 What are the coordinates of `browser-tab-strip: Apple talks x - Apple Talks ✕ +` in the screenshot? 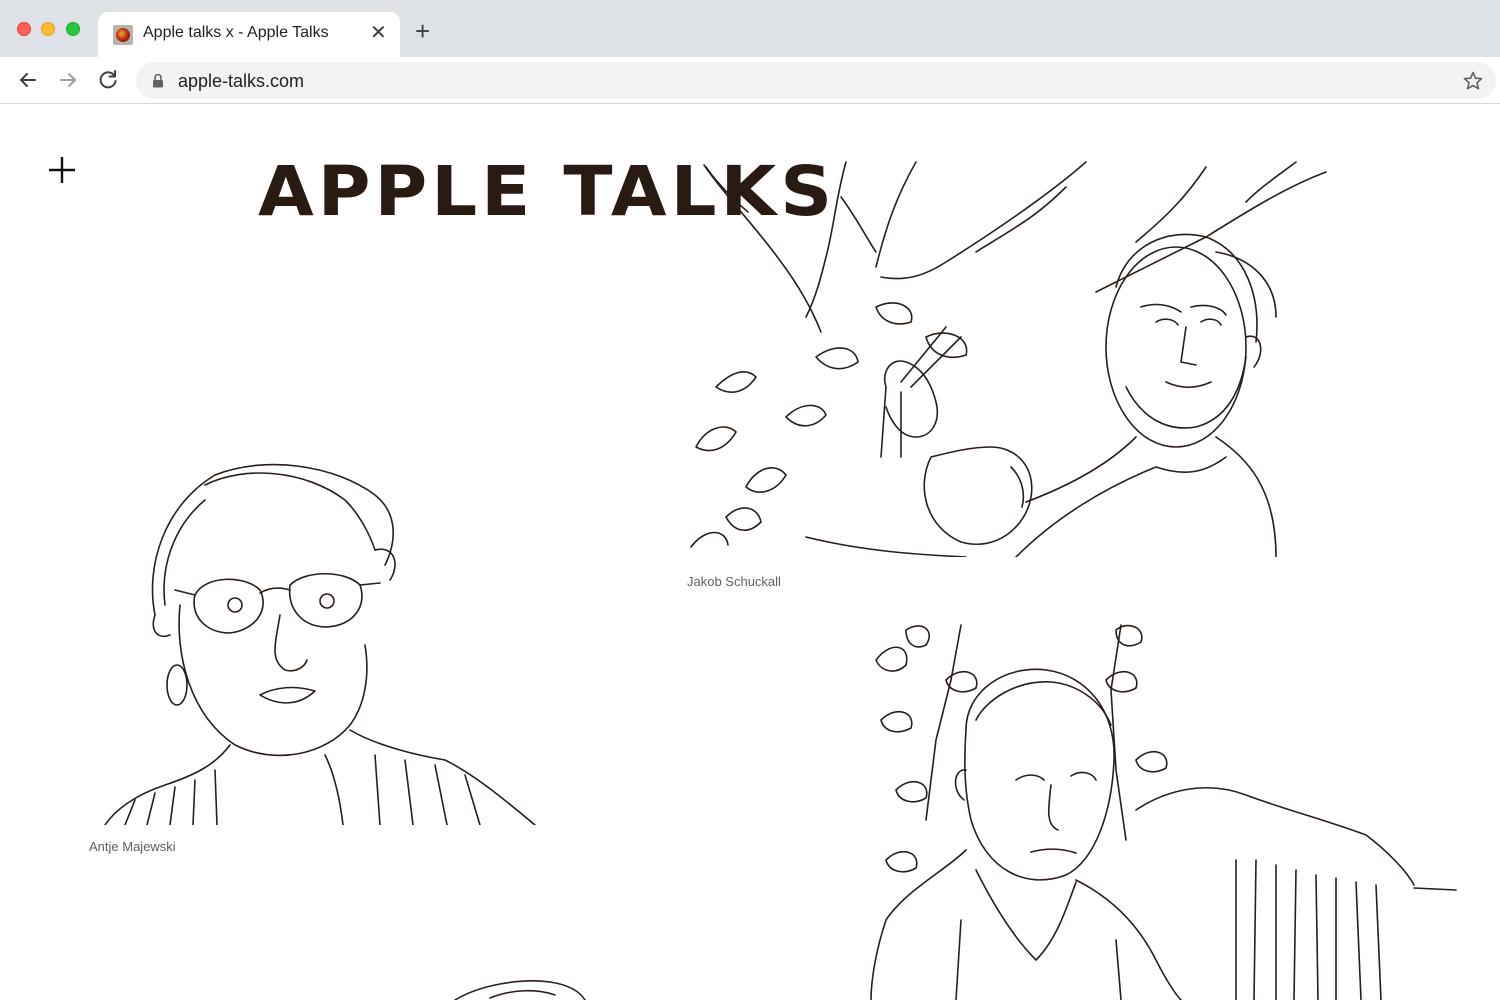 It's located at (750, 28).